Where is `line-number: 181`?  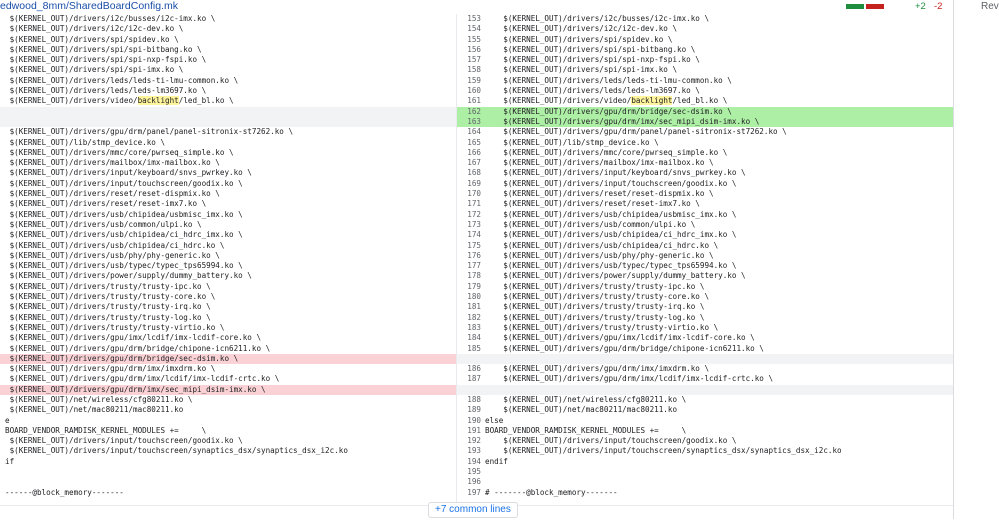 line-number: 181 is located at coordinates (469, 307).